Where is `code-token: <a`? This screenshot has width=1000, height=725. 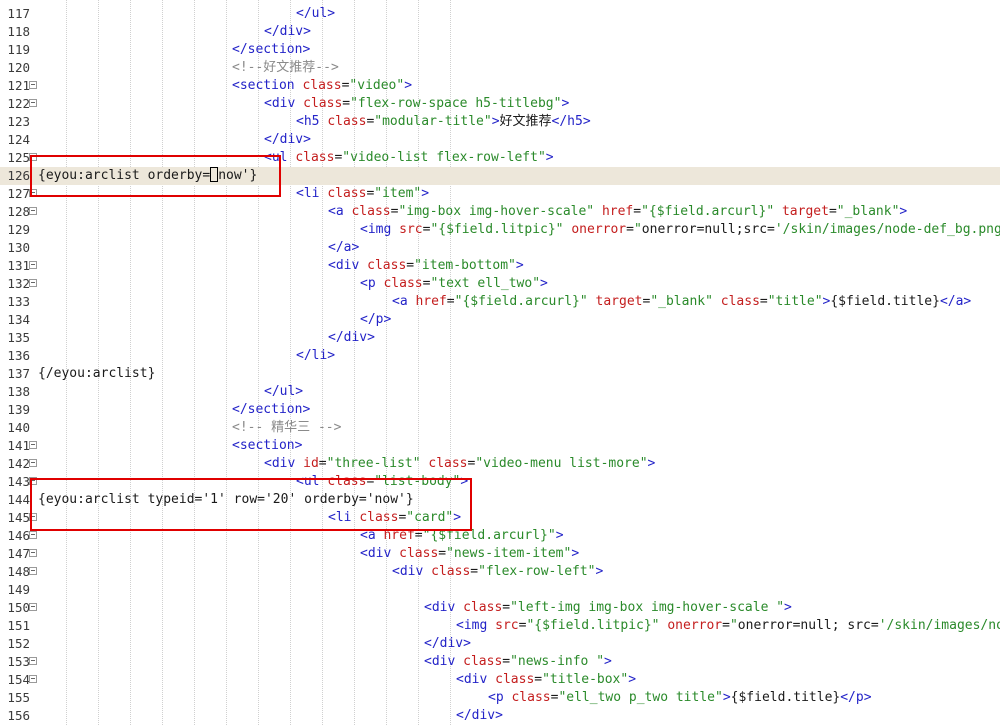
code-token: <a is located at coordinates (404, 301).